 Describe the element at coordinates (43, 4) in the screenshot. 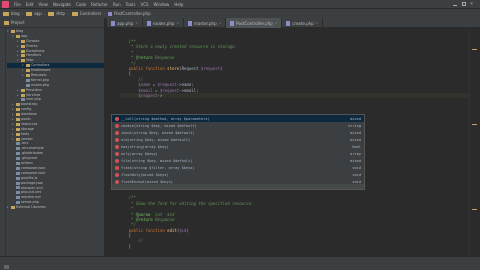

I see `menu-view: View` at that location.